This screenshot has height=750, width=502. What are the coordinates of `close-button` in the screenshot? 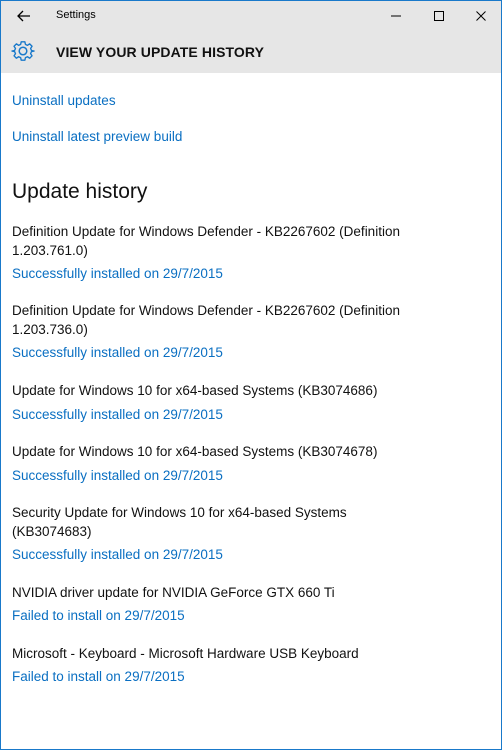 It's located at (480, 16).